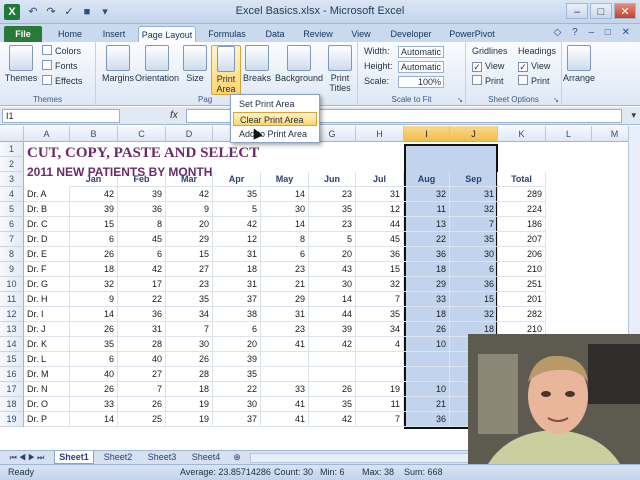  What do you see at coordinates (579, 64) in the screenshot?
I see `arrange-button: Arrange` at bounding box center [579, 64].